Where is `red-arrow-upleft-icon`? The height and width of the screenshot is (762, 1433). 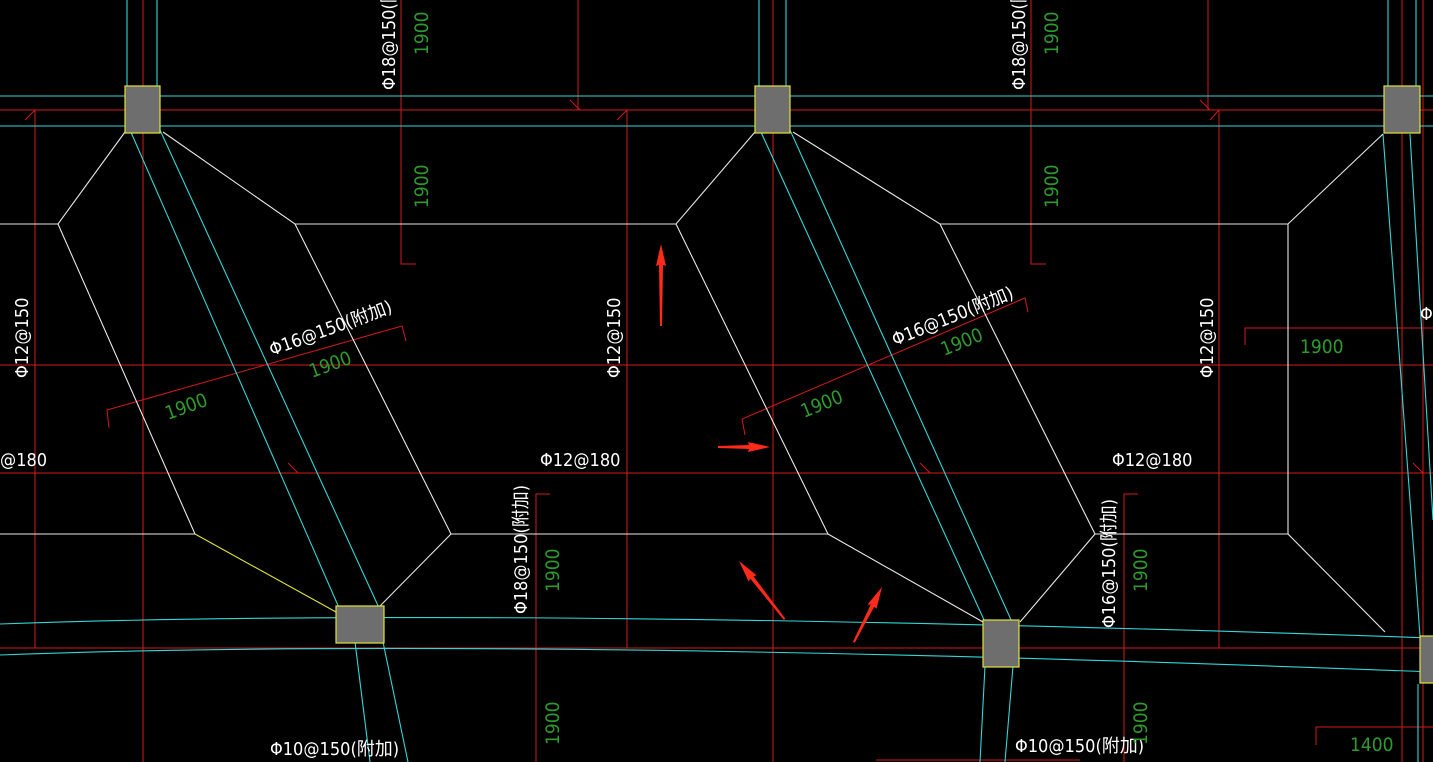
red-arrow-upleft-icon is located at coordinates (762, 590).